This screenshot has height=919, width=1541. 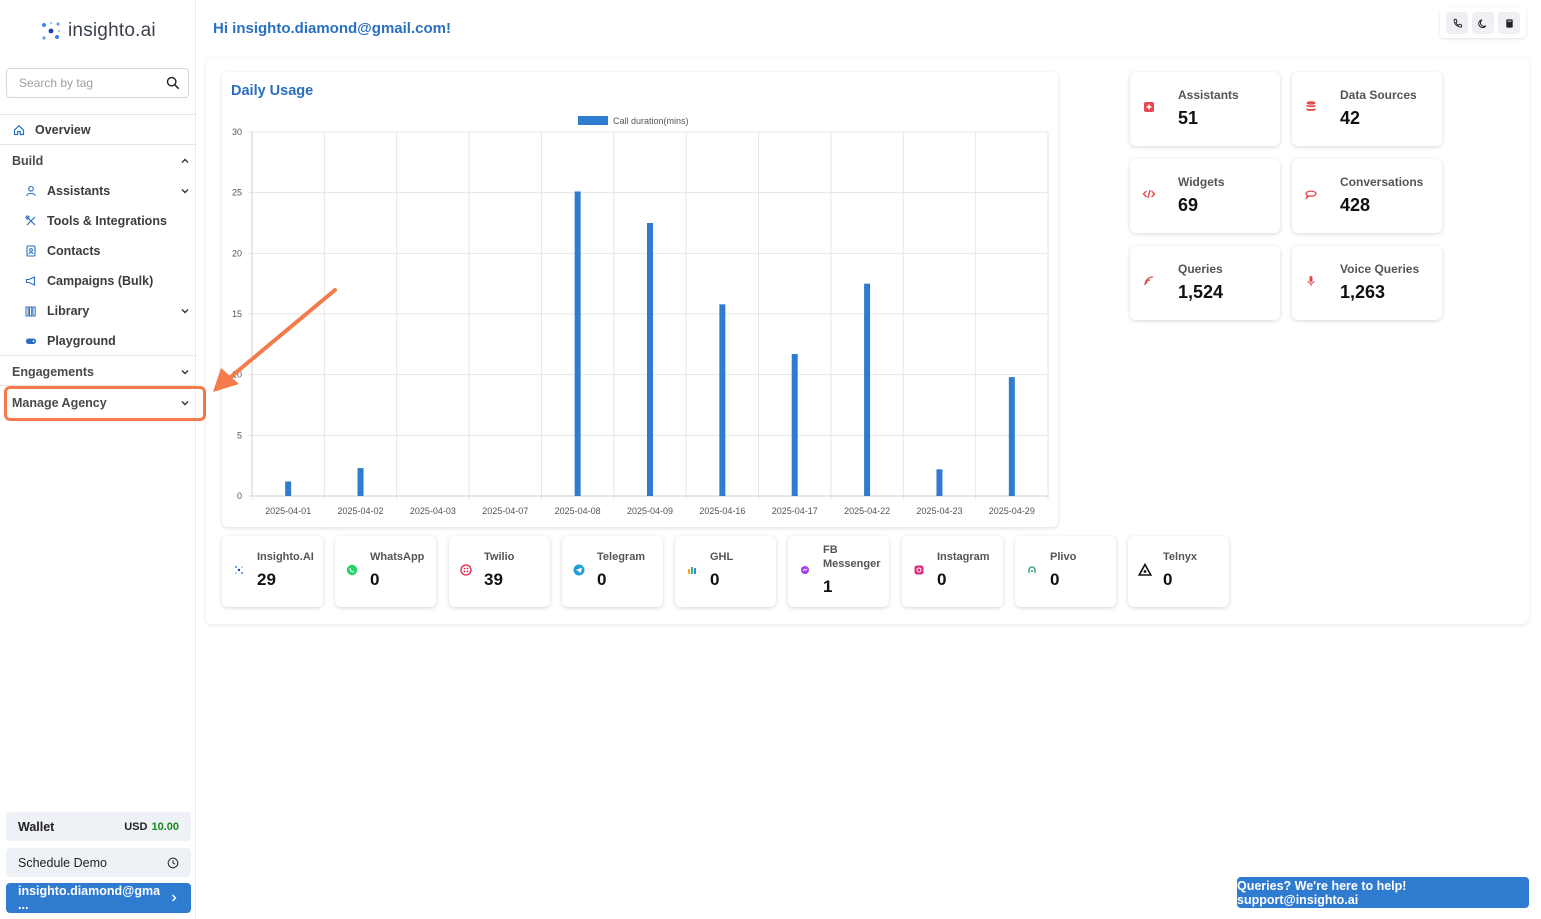 What do you see at coordinates (578, 511) in the screenshot?
I see `x-tick-label: 2025-04-08` at bounding box center [578, 511].